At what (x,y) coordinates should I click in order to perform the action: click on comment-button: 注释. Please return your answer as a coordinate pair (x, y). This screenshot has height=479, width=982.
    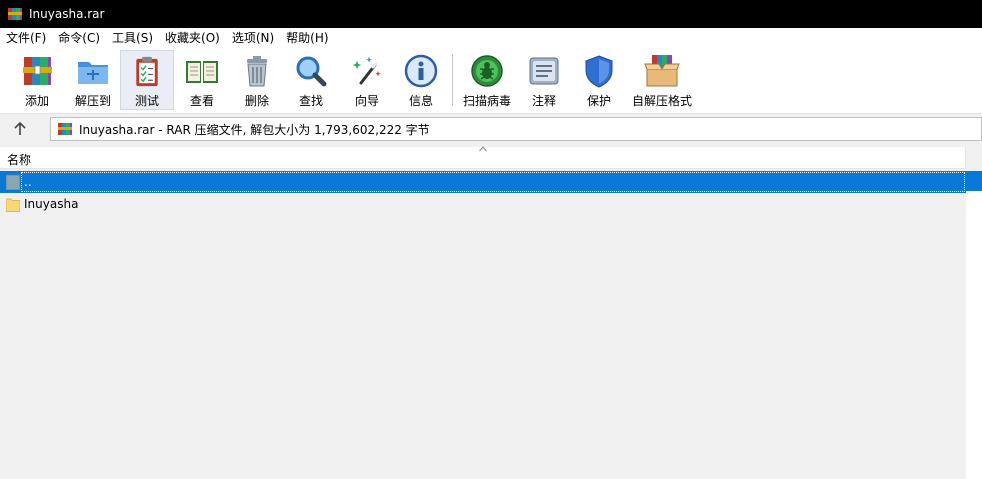
    Looking at the image, I should click on (544, 80).